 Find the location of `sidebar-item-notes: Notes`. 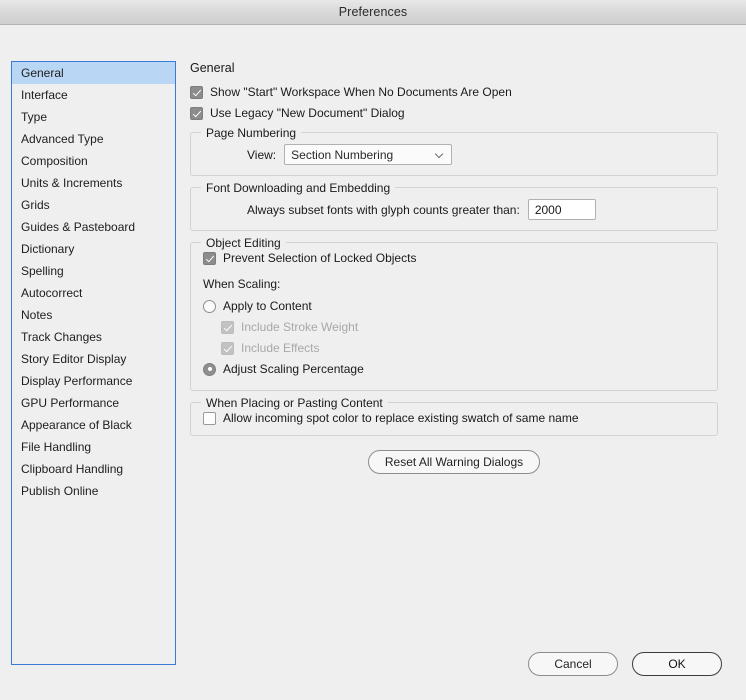

sidebar-item-notes: Notes is located at coordinates (93, 315).